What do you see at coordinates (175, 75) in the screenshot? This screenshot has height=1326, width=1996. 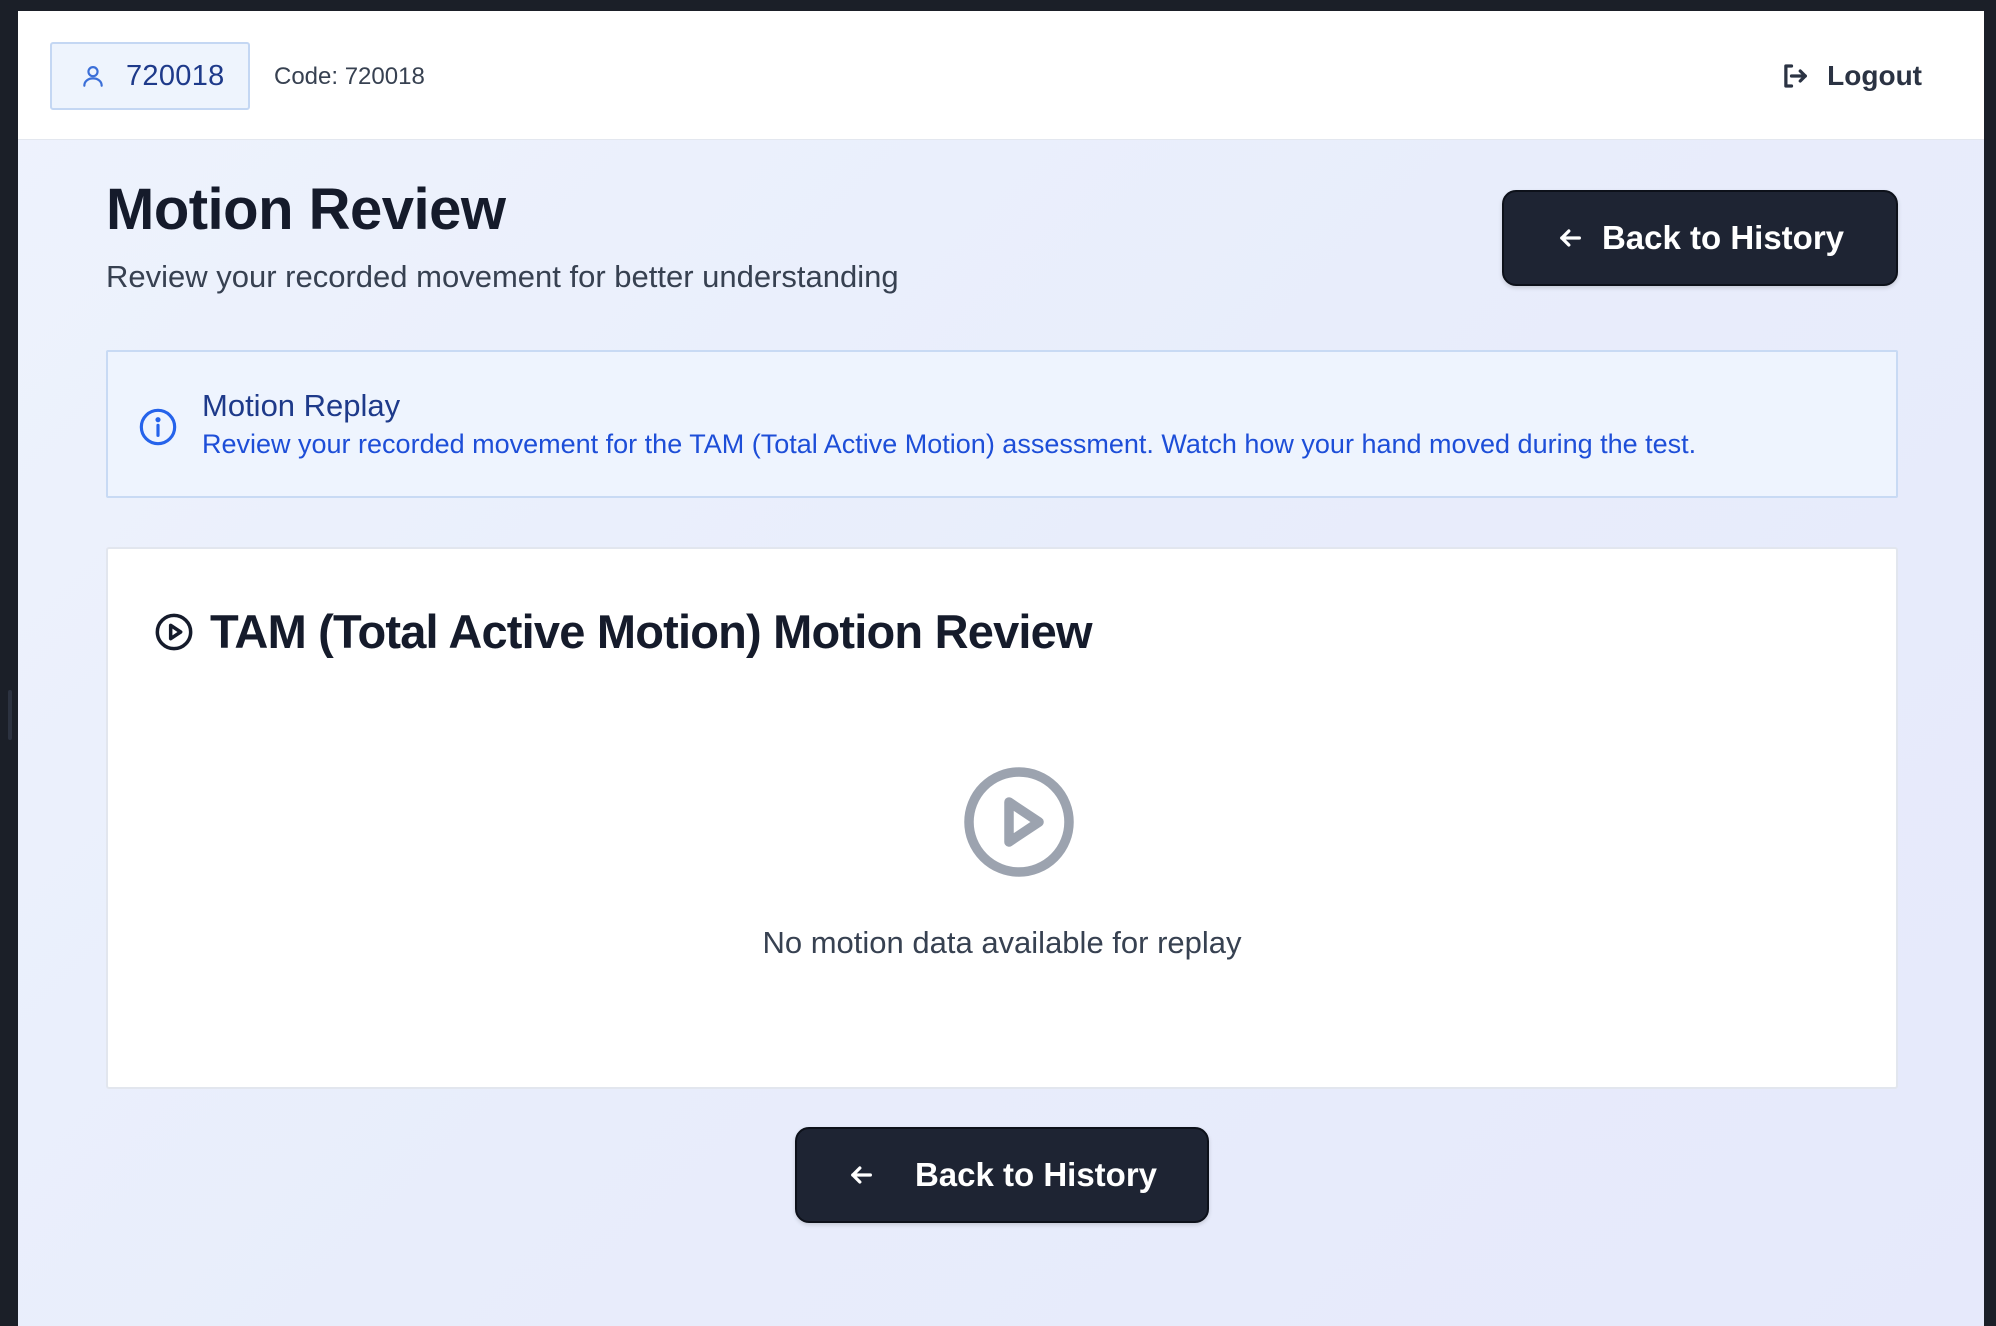 I see `user-id: 720018` at bounding box center [175, 75].